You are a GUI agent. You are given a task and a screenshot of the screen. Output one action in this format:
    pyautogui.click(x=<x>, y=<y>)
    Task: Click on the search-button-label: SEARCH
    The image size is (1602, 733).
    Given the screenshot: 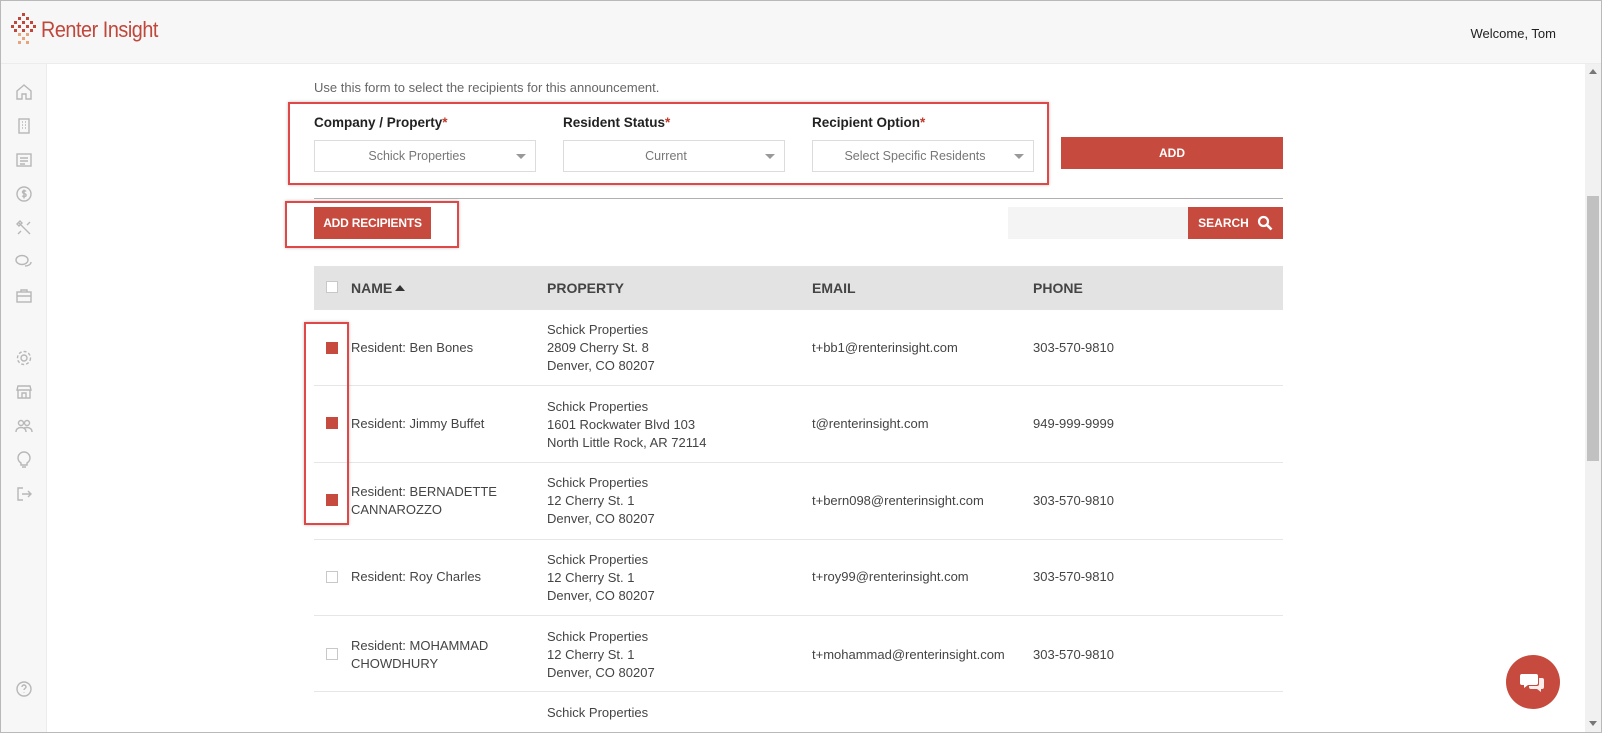 What is the action you would take?
    pyautogui.click(x=1223, y=223)
    